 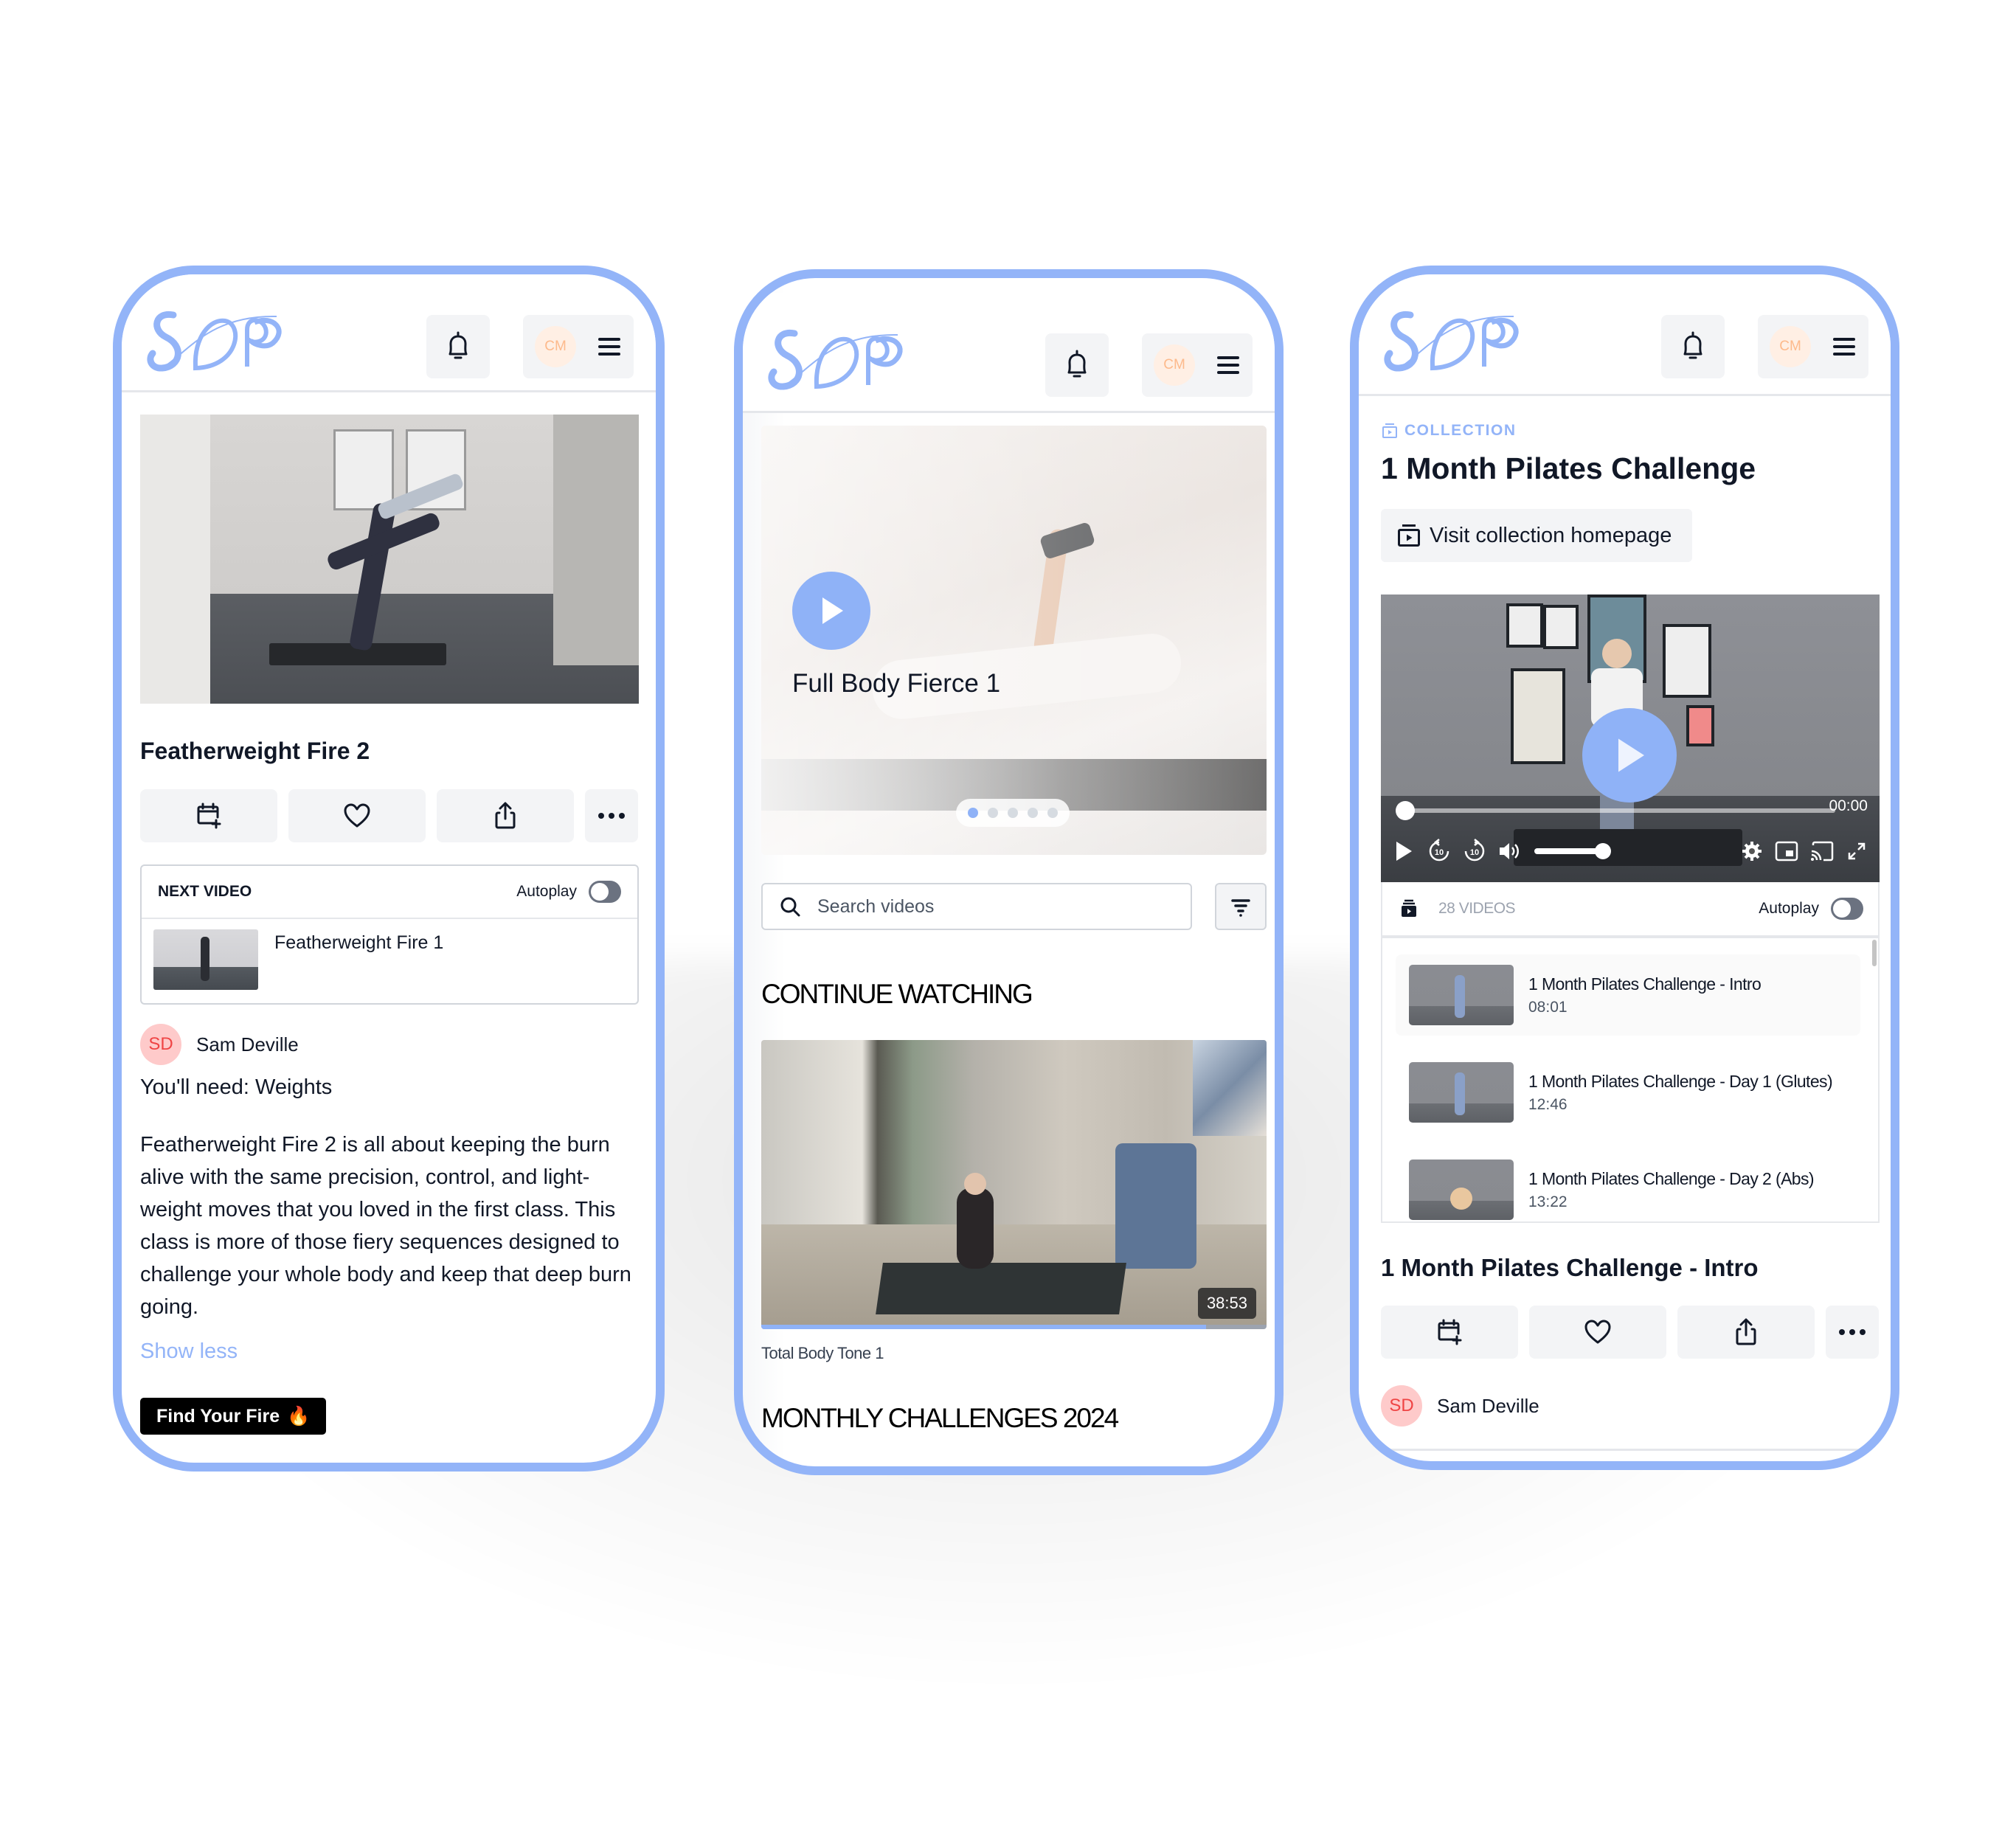 I want to click on seek-bar, so click(x=1619, y=811).